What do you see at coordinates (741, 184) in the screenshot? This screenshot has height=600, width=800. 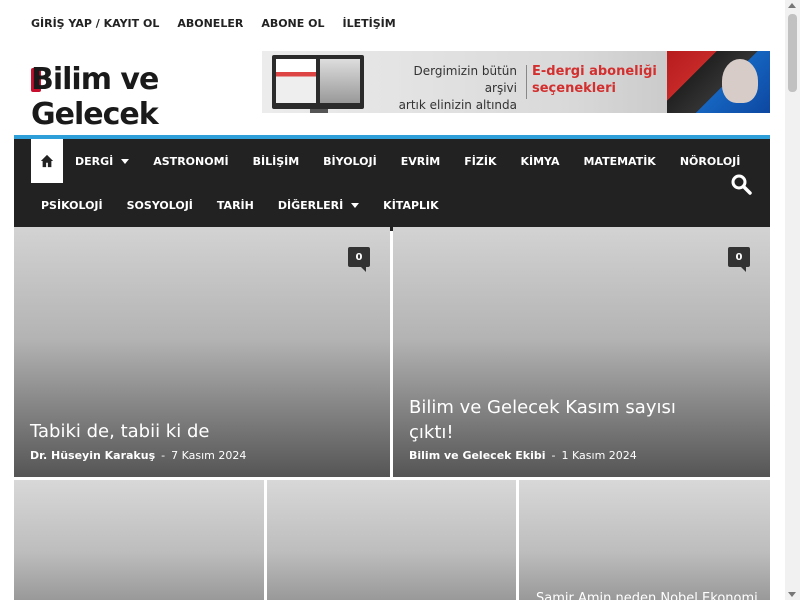 I see `search-icon` at bounding box center [741, 184].